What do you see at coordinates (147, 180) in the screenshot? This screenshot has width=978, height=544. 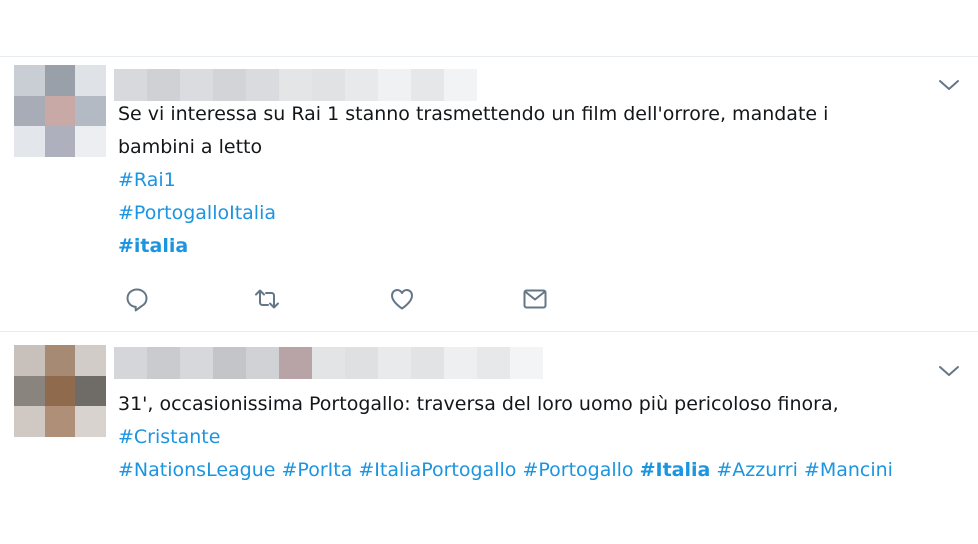 I see `hashtag-link: #Rai1` at bounding box center [147, 180].